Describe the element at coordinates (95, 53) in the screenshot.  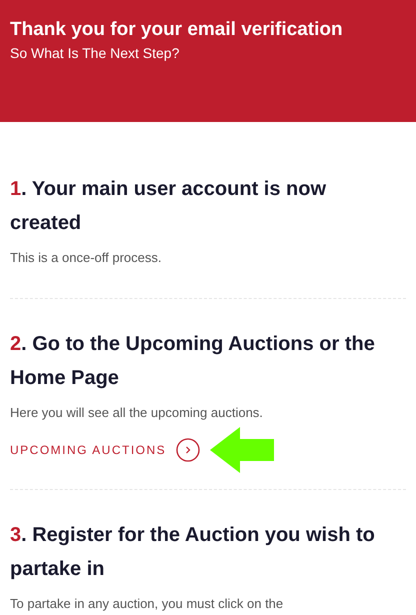
I see `page-subtitle: So What Is The Next Step?` at that location.